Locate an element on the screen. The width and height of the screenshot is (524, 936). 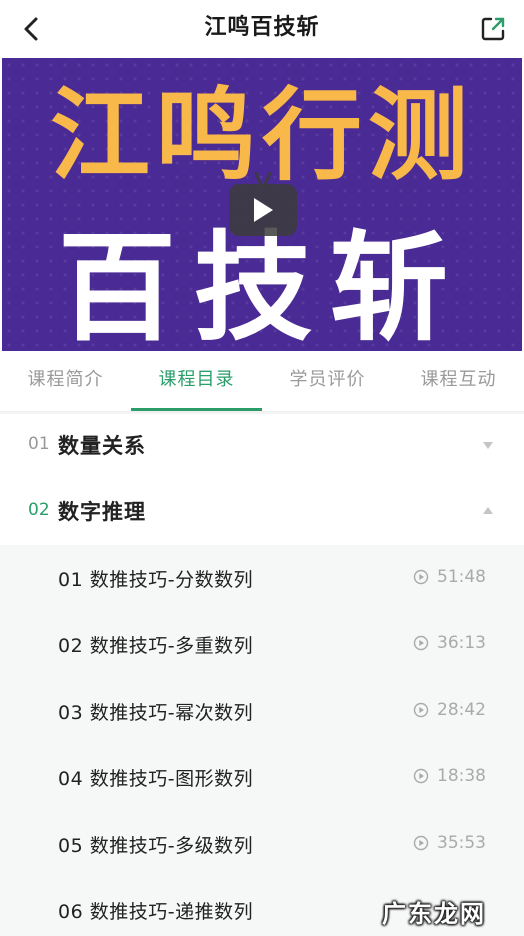
lesson-title: 03 数推技巧-幂次数列 is located at coordinates (156, 713).